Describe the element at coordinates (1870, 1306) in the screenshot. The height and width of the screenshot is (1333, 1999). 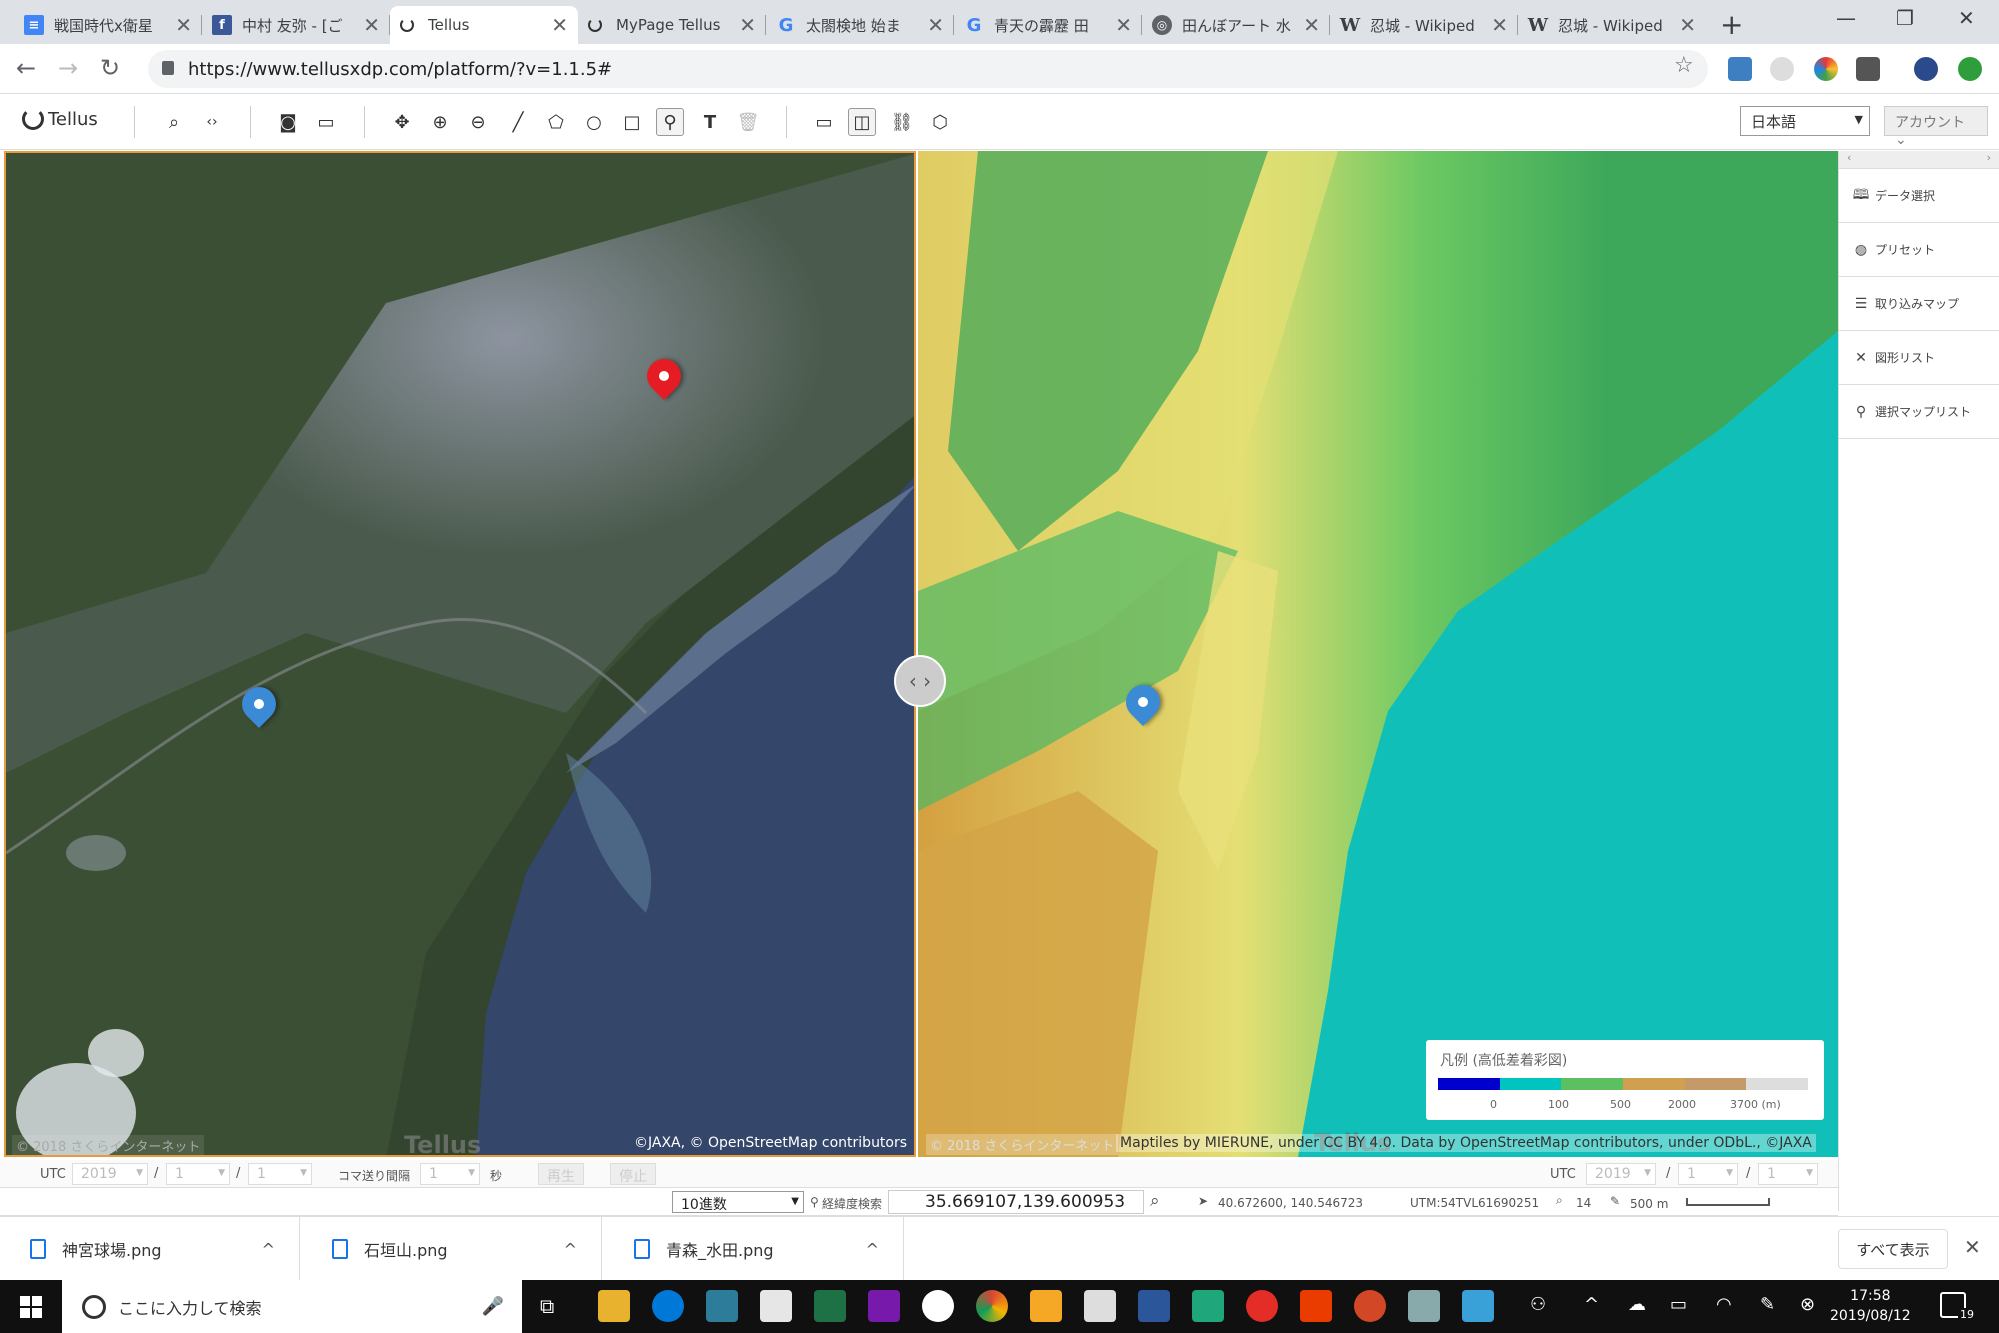
I see `system-clock: 17:58 2019/08/12` at that location.